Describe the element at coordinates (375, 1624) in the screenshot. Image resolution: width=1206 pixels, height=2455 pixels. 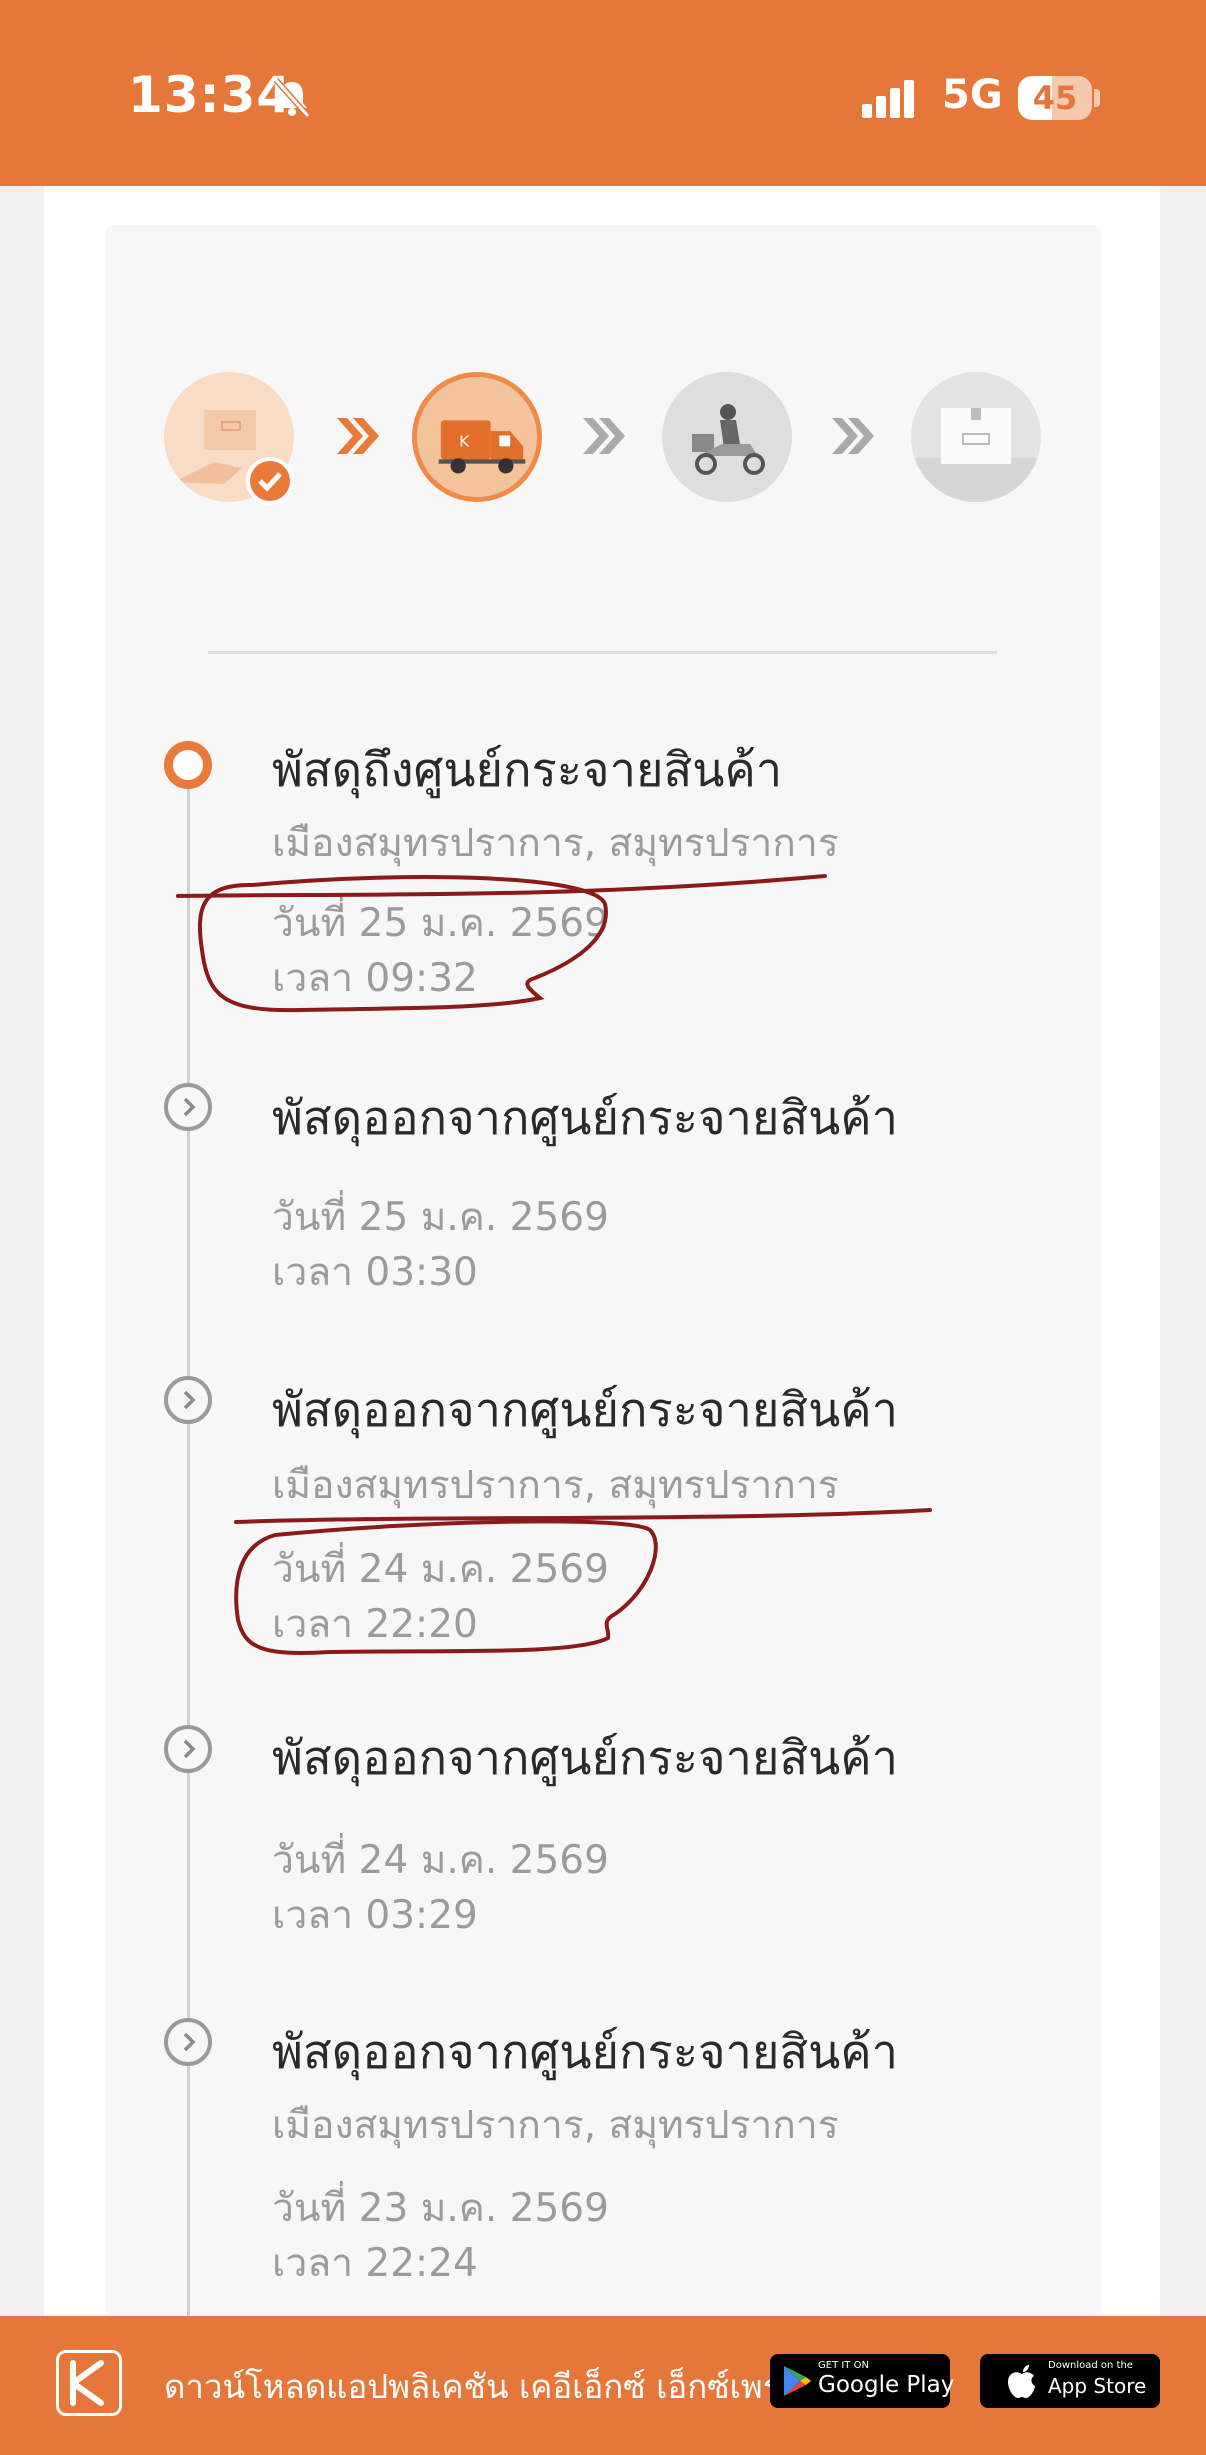
I see `event-time: เวลา 22:20` at that location.